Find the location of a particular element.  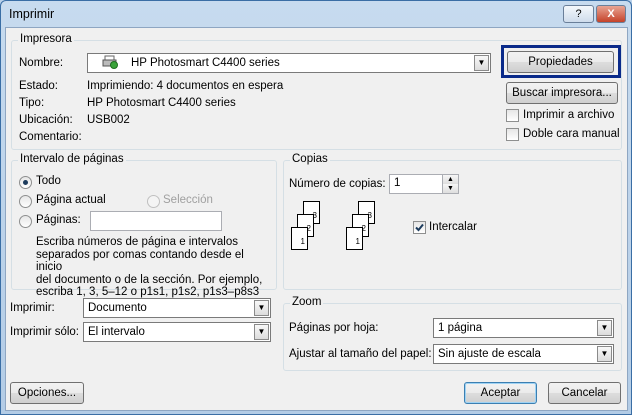

copies-count-label: Número de copias: is located at coordinates (337, 184).